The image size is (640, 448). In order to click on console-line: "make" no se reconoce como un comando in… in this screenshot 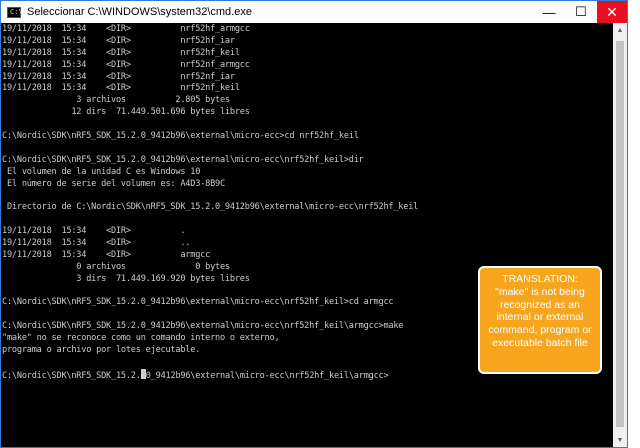, I will do `click(141, 338)`.